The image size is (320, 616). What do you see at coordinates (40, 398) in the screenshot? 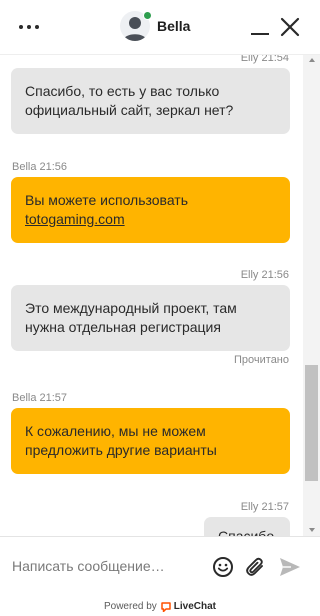
I see `message-meta: Bella 21:57` at bounding box center [40, 398].